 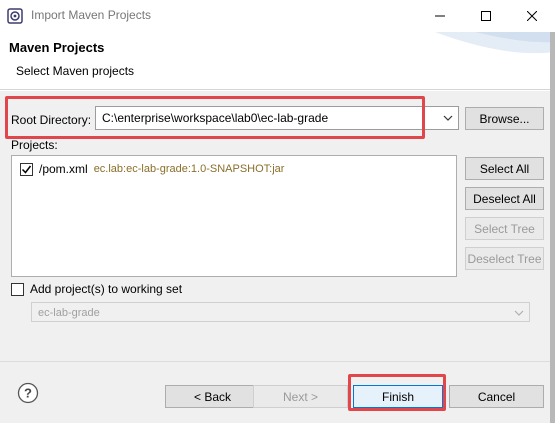 What do you see at coordinates (34, 145) in the screenshot?
I see `projects-label: Projects:` at bounding box center [34, 145].